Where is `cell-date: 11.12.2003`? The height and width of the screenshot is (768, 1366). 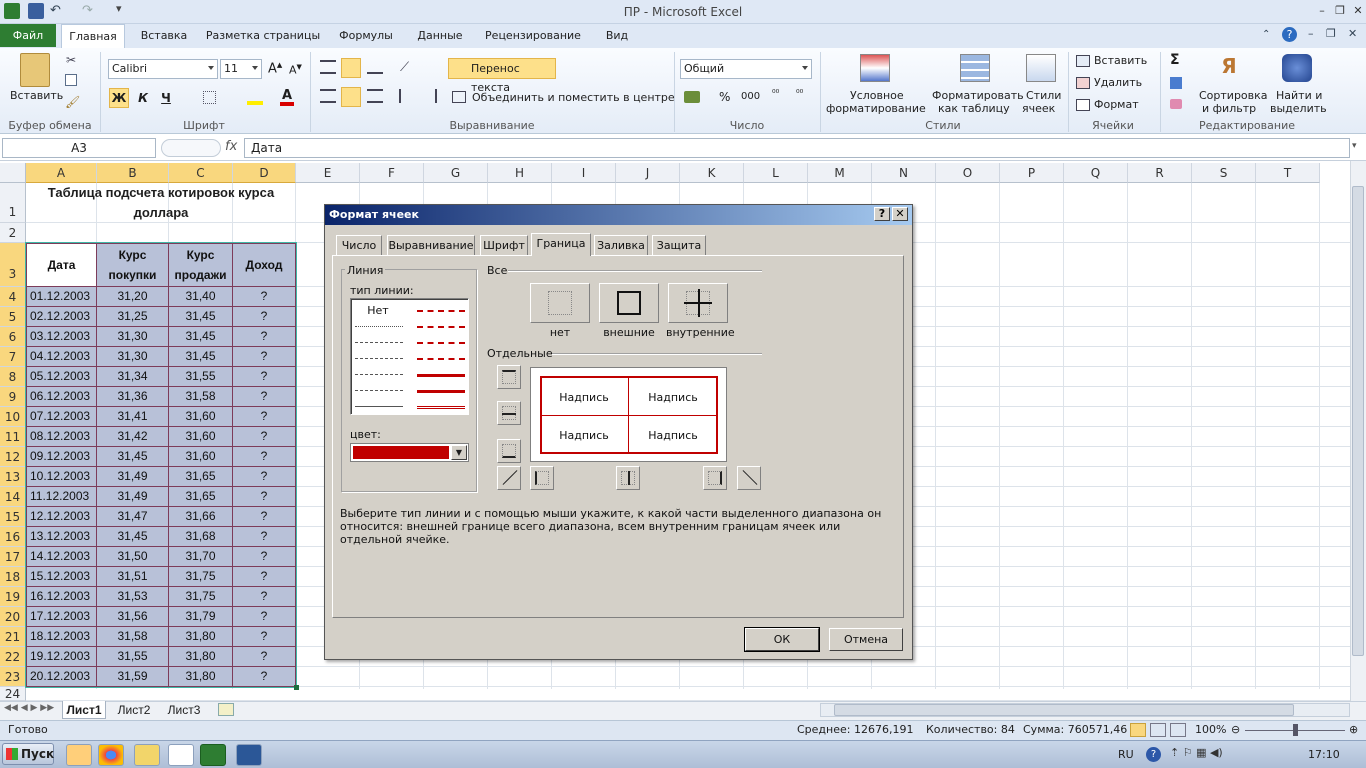 cell-date: 11.12.2003 is located at coordinates (61, 497).